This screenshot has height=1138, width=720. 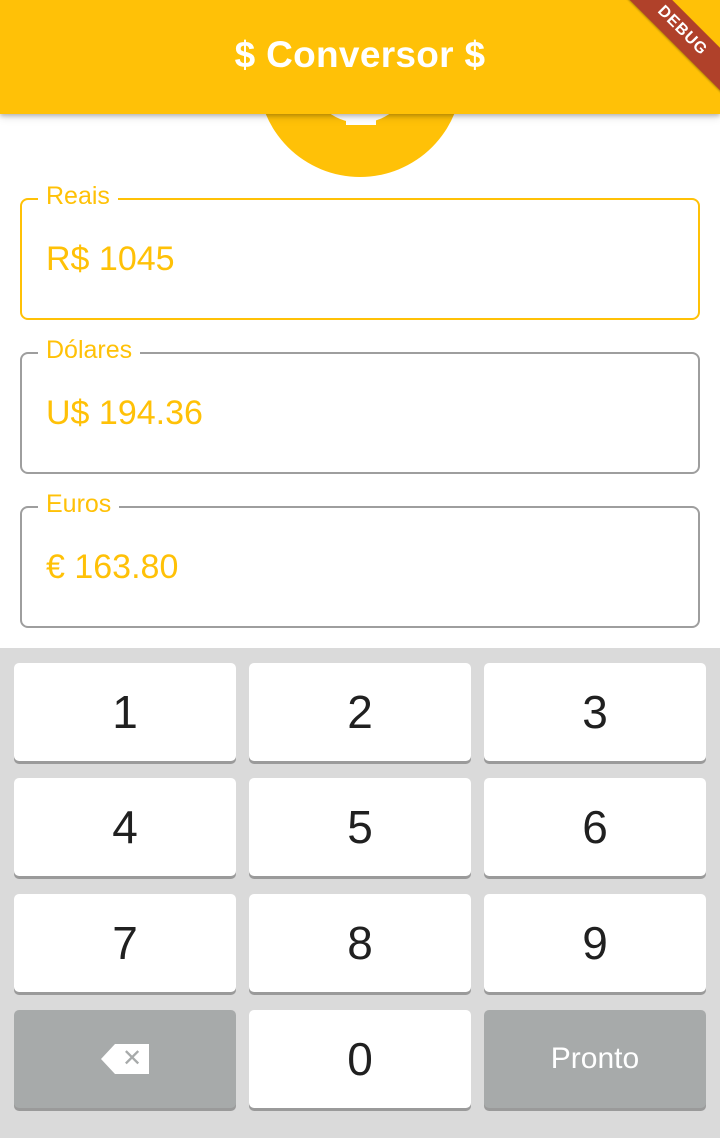 I want to click on key-2: 2, so click(x=360, y=712).